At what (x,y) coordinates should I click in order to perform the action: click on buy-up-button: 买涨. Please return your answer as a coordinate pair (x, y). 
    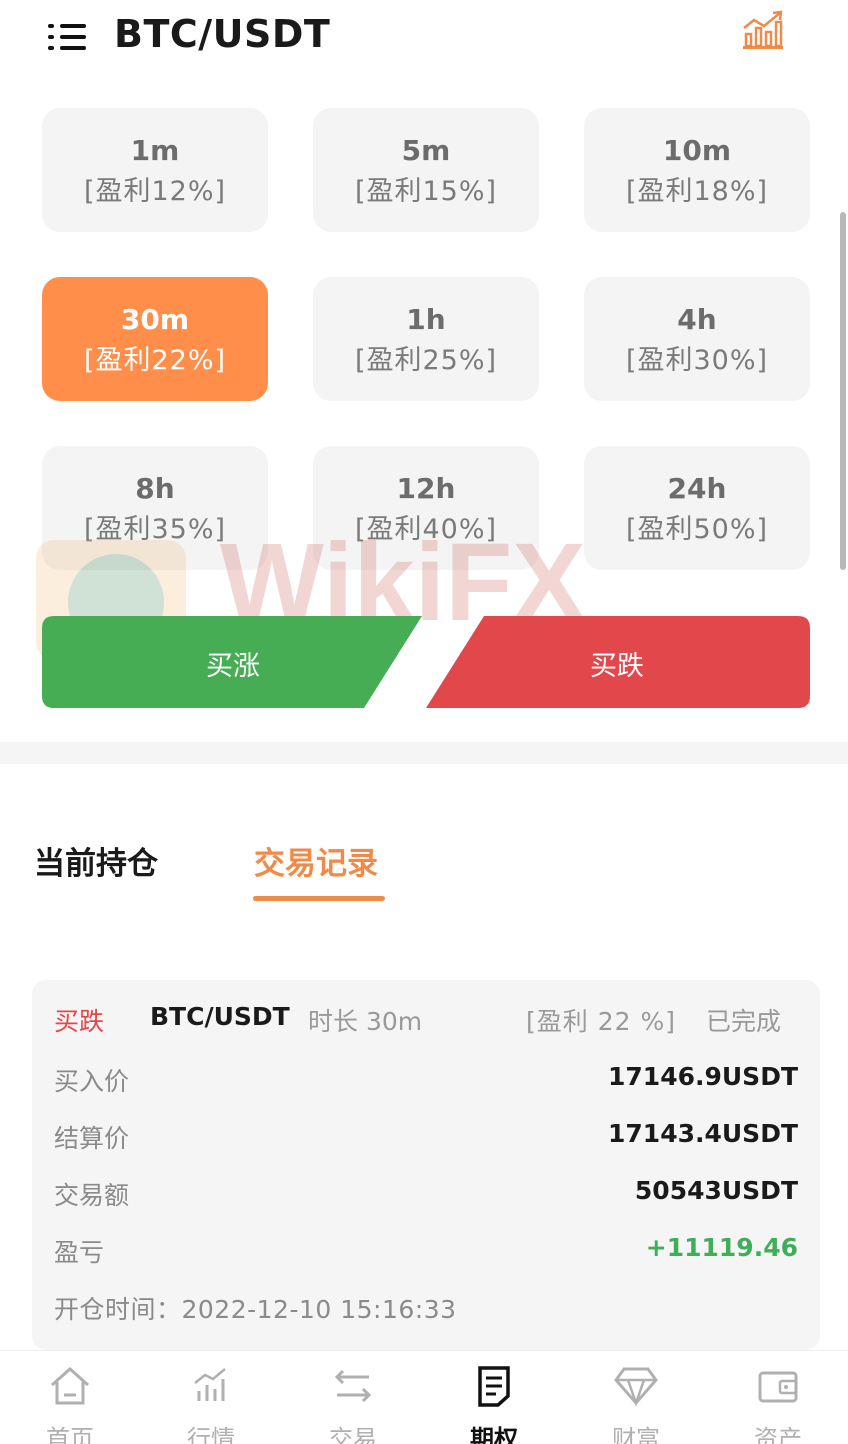
    Looking at the image, I should click on (232, 662).